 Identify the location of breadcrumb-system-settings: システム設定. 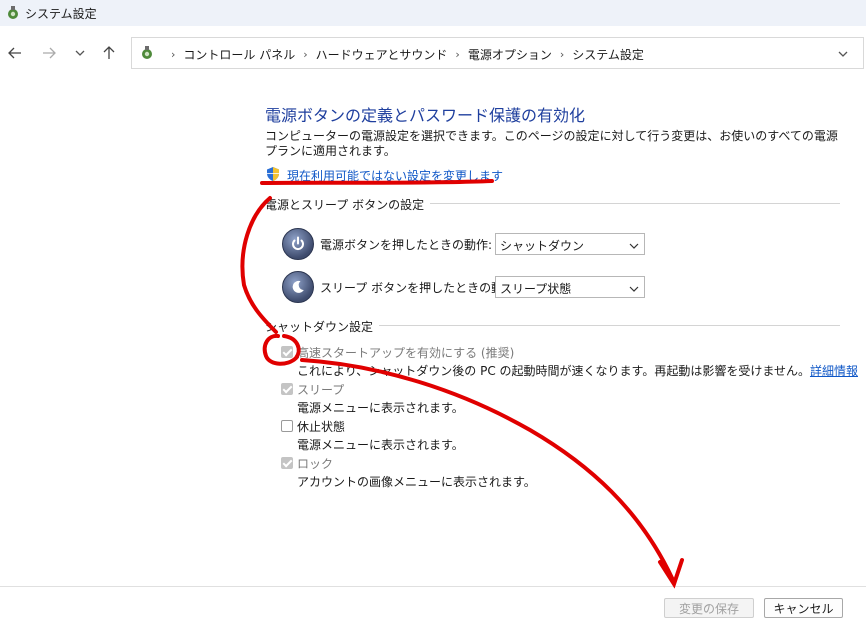
(608, 54).